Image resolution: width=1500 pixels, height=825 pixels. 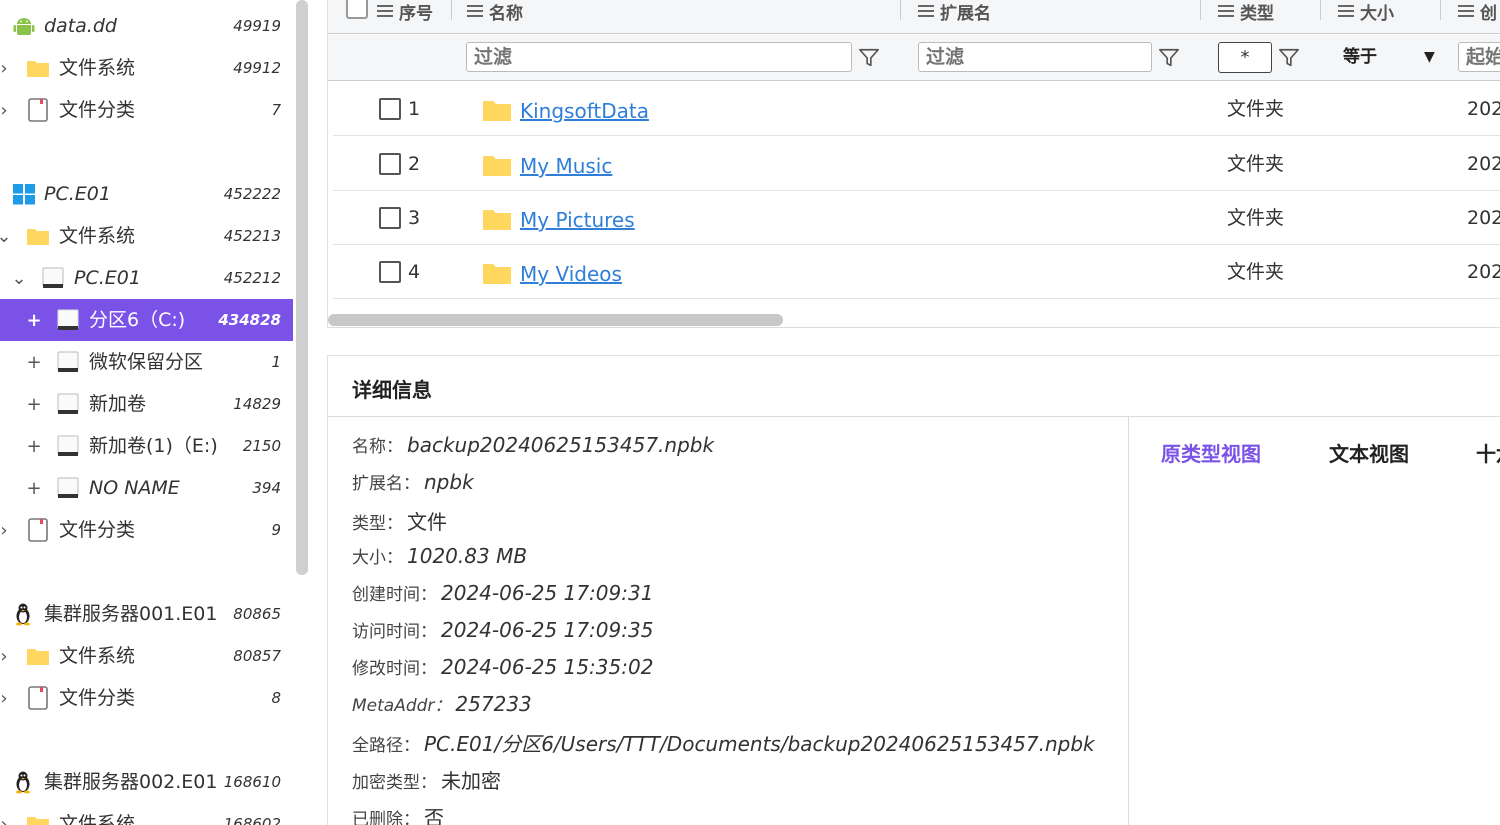 I want to click on table-row: 3 My Pictures 文件夹 202, so click(x=916, y=218).